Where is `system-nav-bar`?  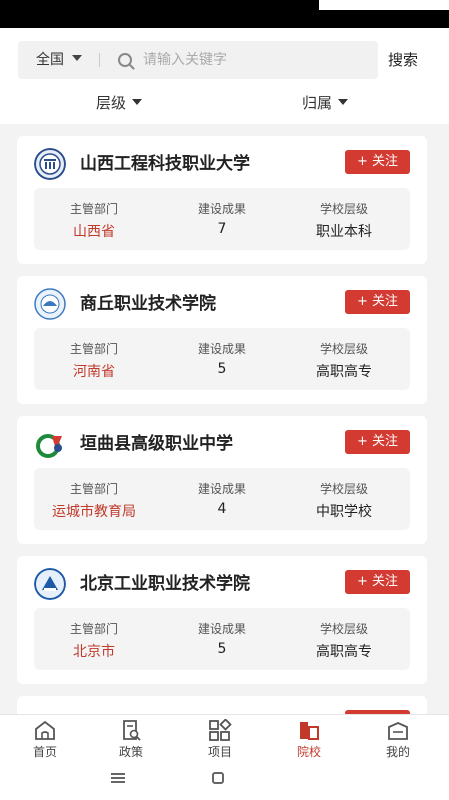
system-nav-bar is located at coordinates (224, 781).